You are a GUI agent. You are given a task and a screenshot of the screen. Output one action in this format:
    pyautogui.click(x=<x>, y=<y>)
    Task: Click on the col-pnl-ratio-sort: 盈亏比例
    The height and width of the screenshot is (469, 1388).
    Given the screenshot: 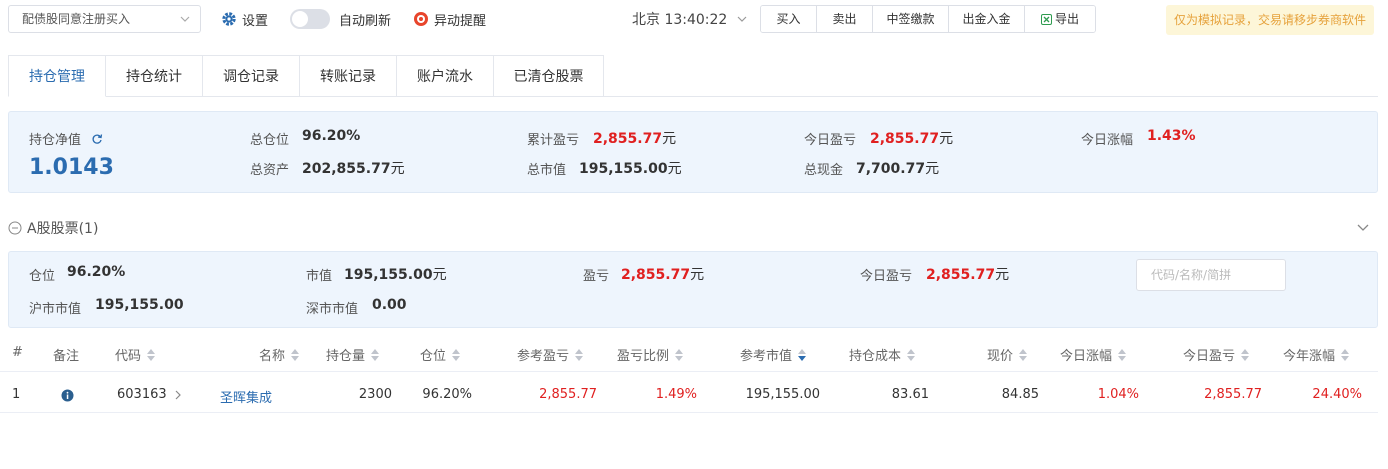 What is the action you would take?
    pyautogui.click(x=650, y=354)
    